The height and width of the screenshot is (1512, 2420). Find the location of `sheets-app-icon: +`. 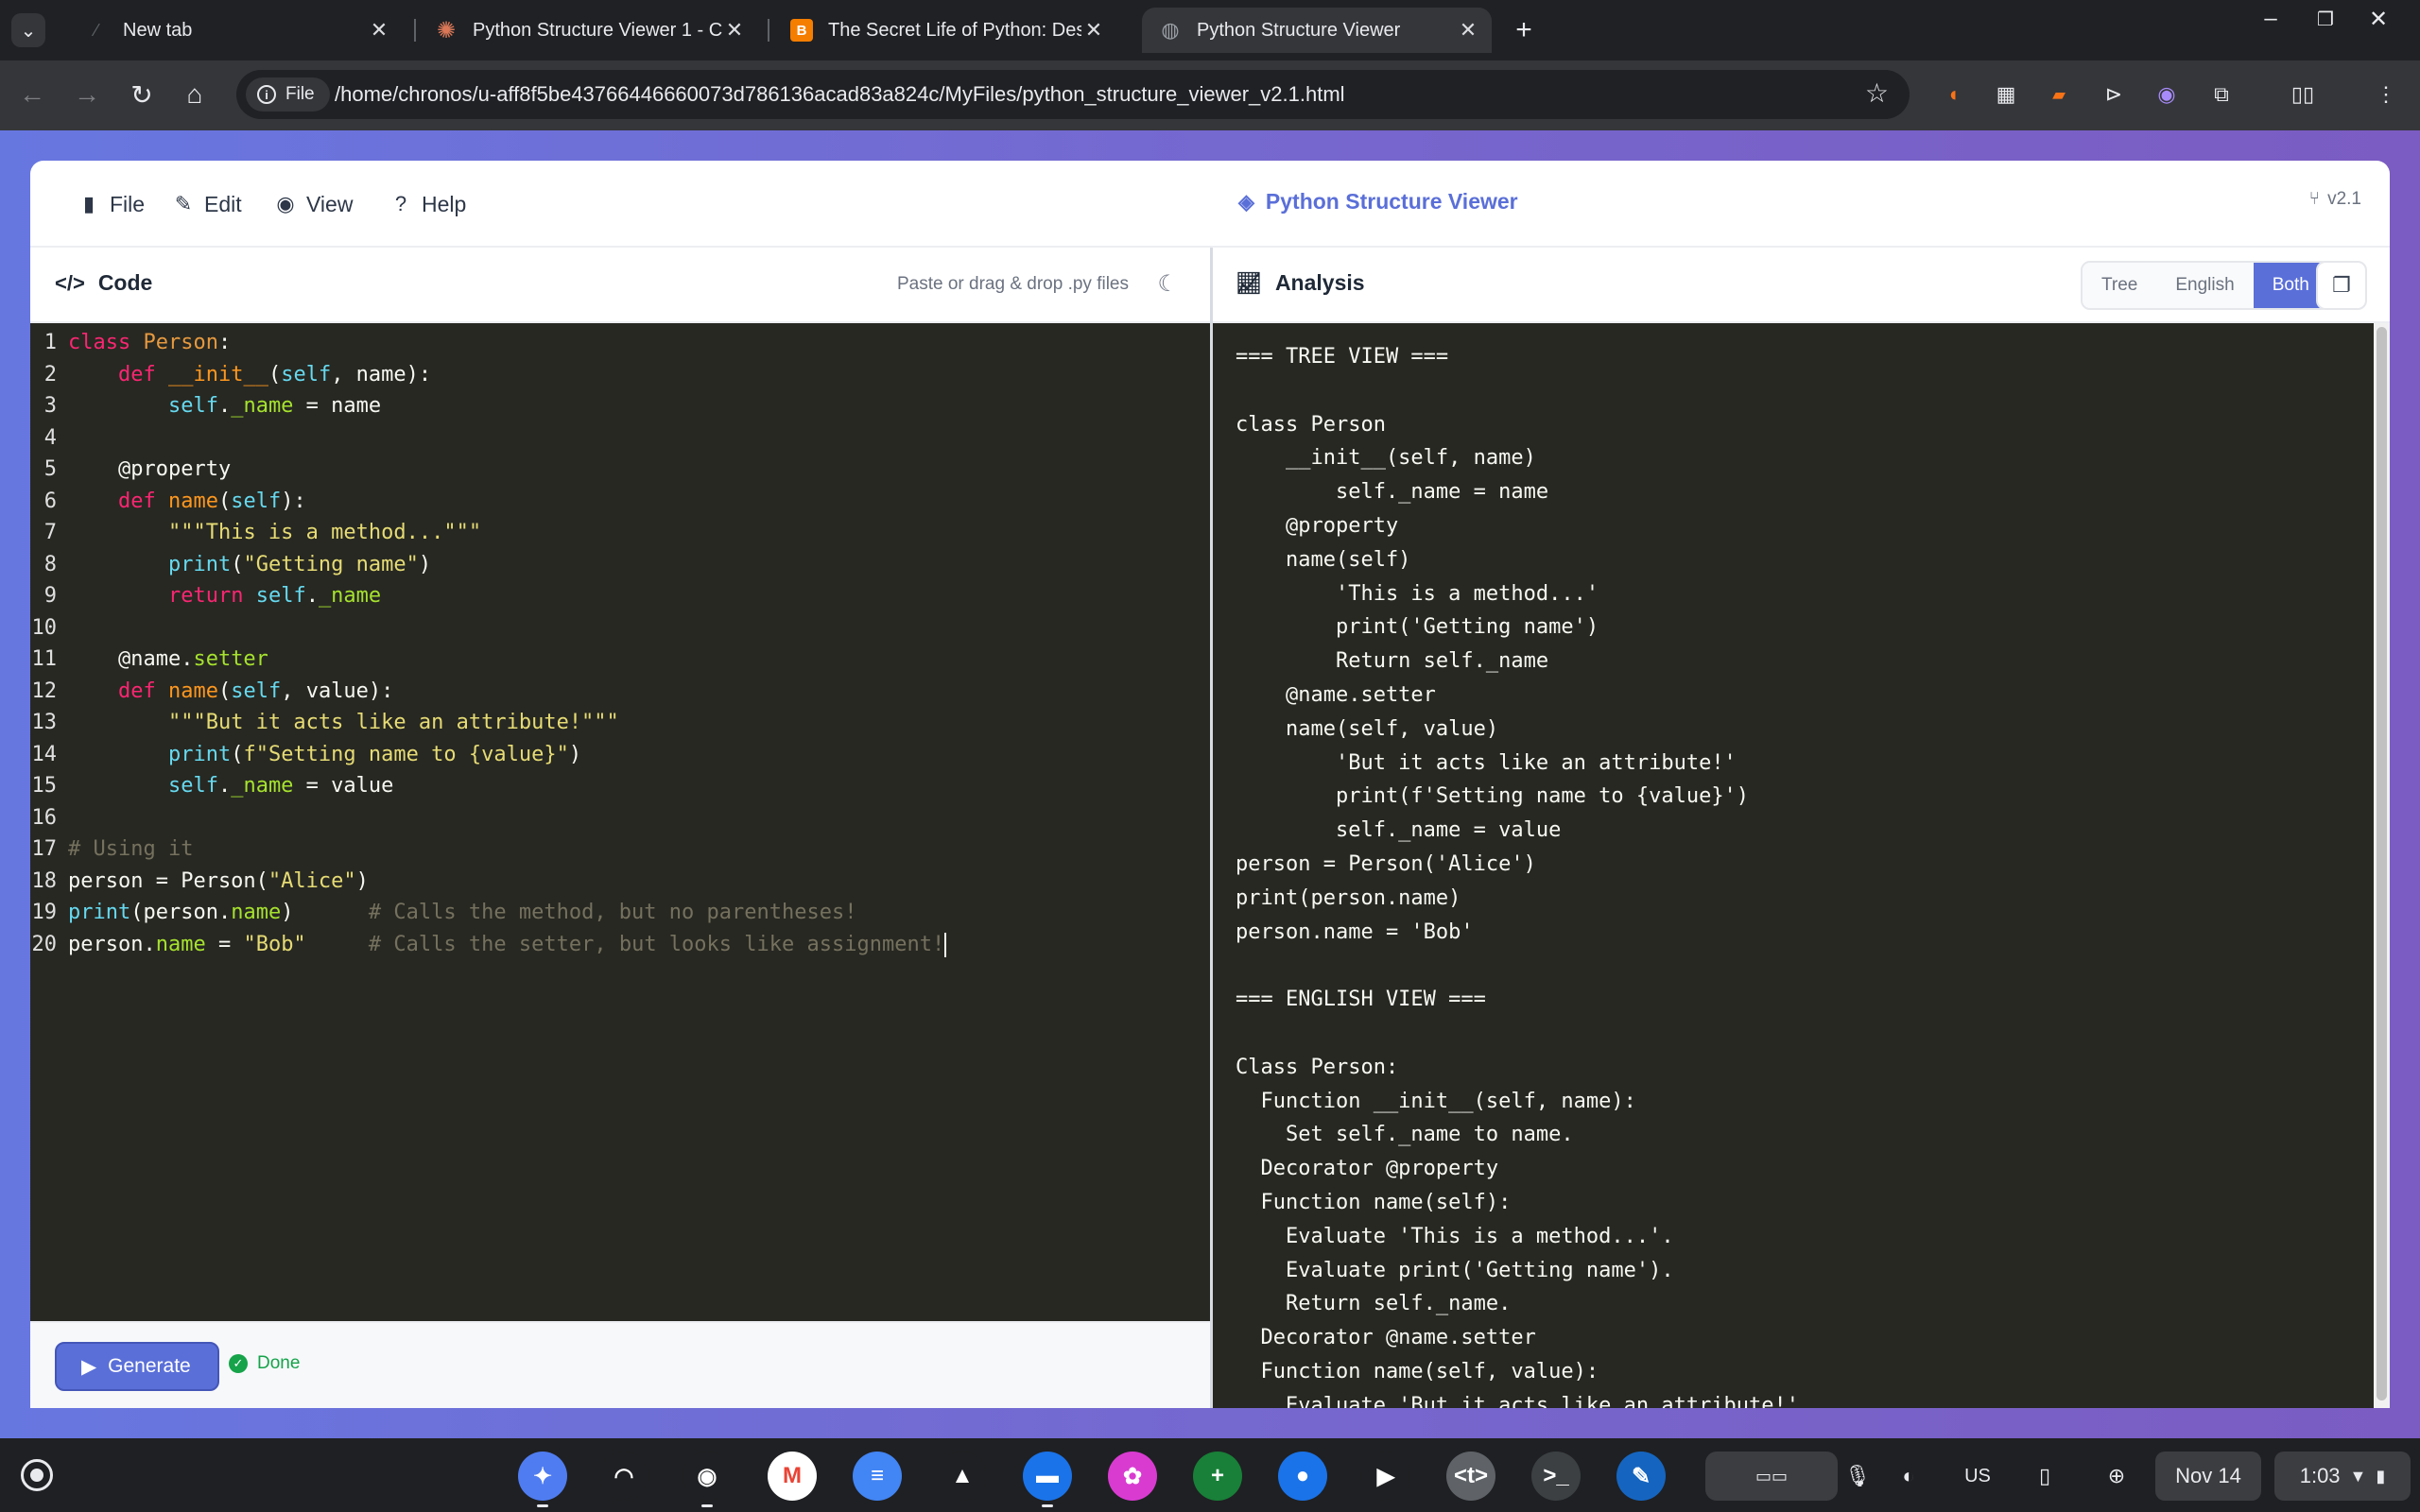

sheets-app-icon: + is located at coordinates (1217, 1476).